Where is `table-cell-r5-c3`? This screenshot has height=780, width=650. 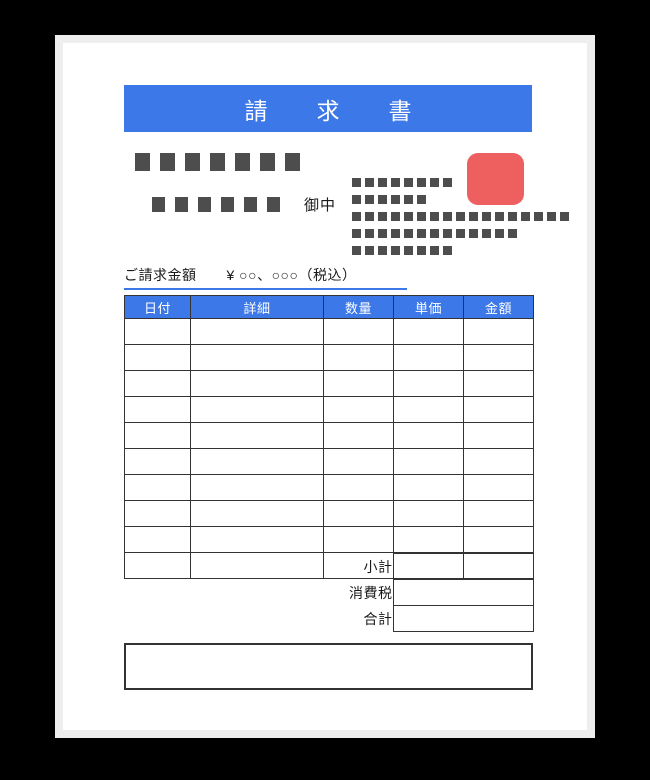
table-cell-r5-c3 is located at coordinates (428, 461).